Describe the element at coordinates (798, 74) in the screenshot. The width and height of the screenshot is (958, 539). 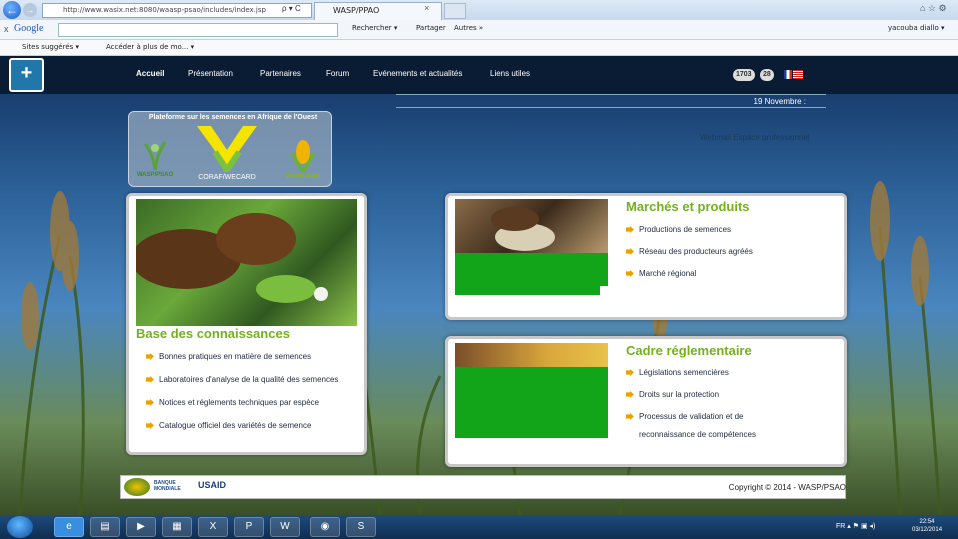
I see `english-flag-icon` at that location.